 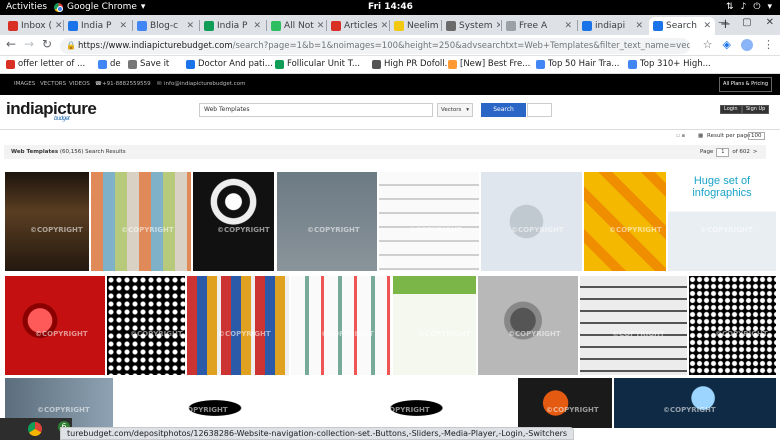 I want to click on tab-5: All Not ✕, so click(x=296, y=26).